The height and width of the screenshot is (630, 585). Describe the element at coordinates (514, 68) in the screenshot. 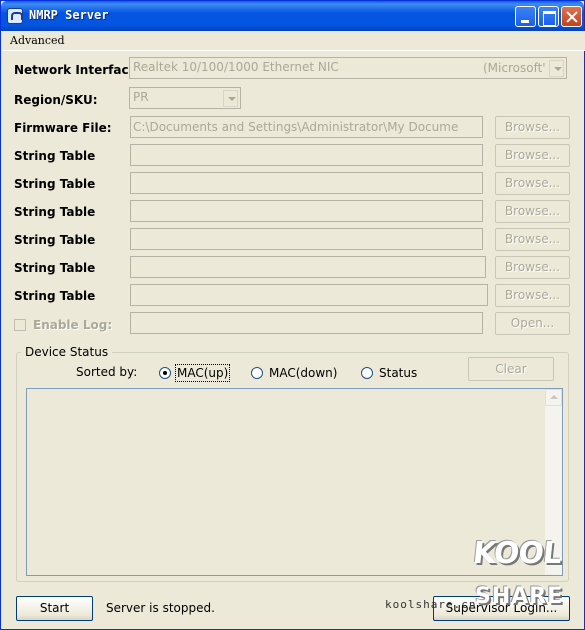

I see `network-interface-vendor: (Microsoft'` at that location.